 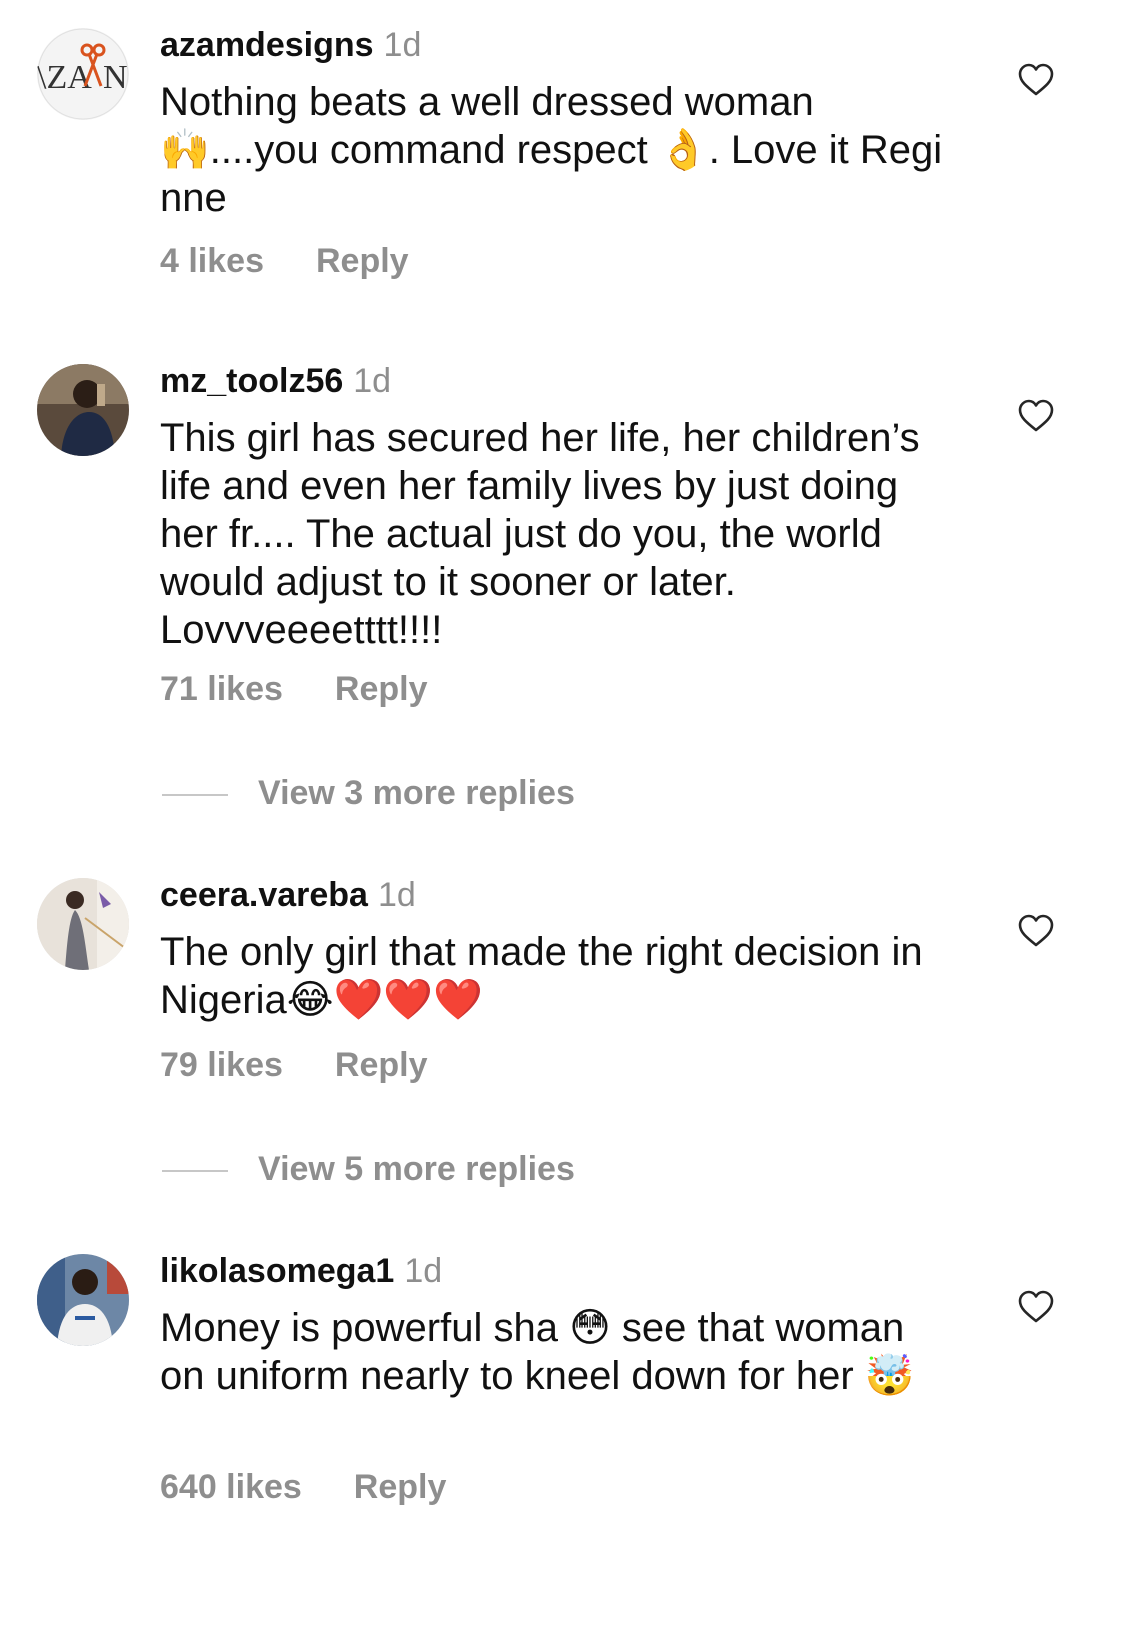 I want to click on view-more-replies-label: View 3 more replies, so click(x=416, y=793).